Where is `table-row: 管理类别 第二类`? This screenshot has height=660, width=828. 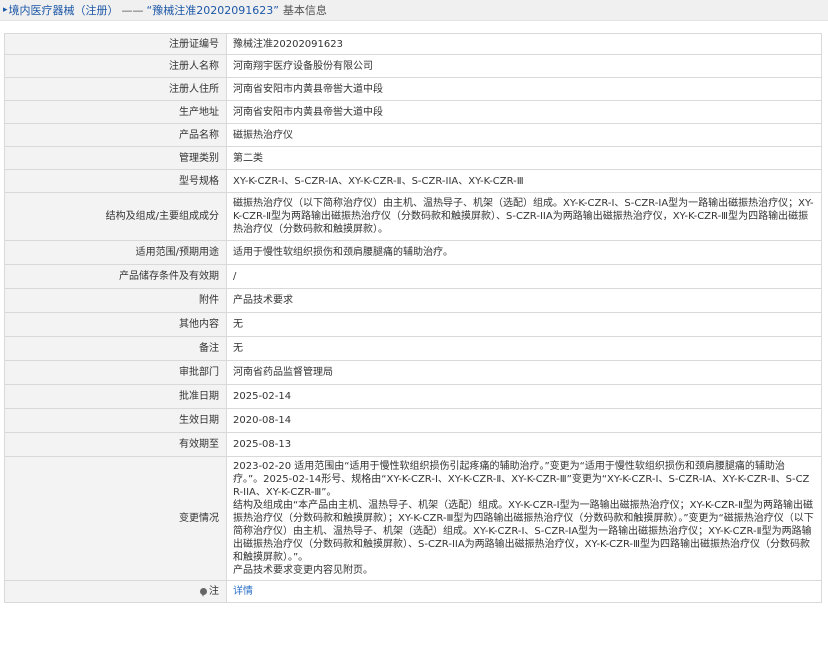
table-row: 管理类别 第二类 is located at coordinates (413, 158).